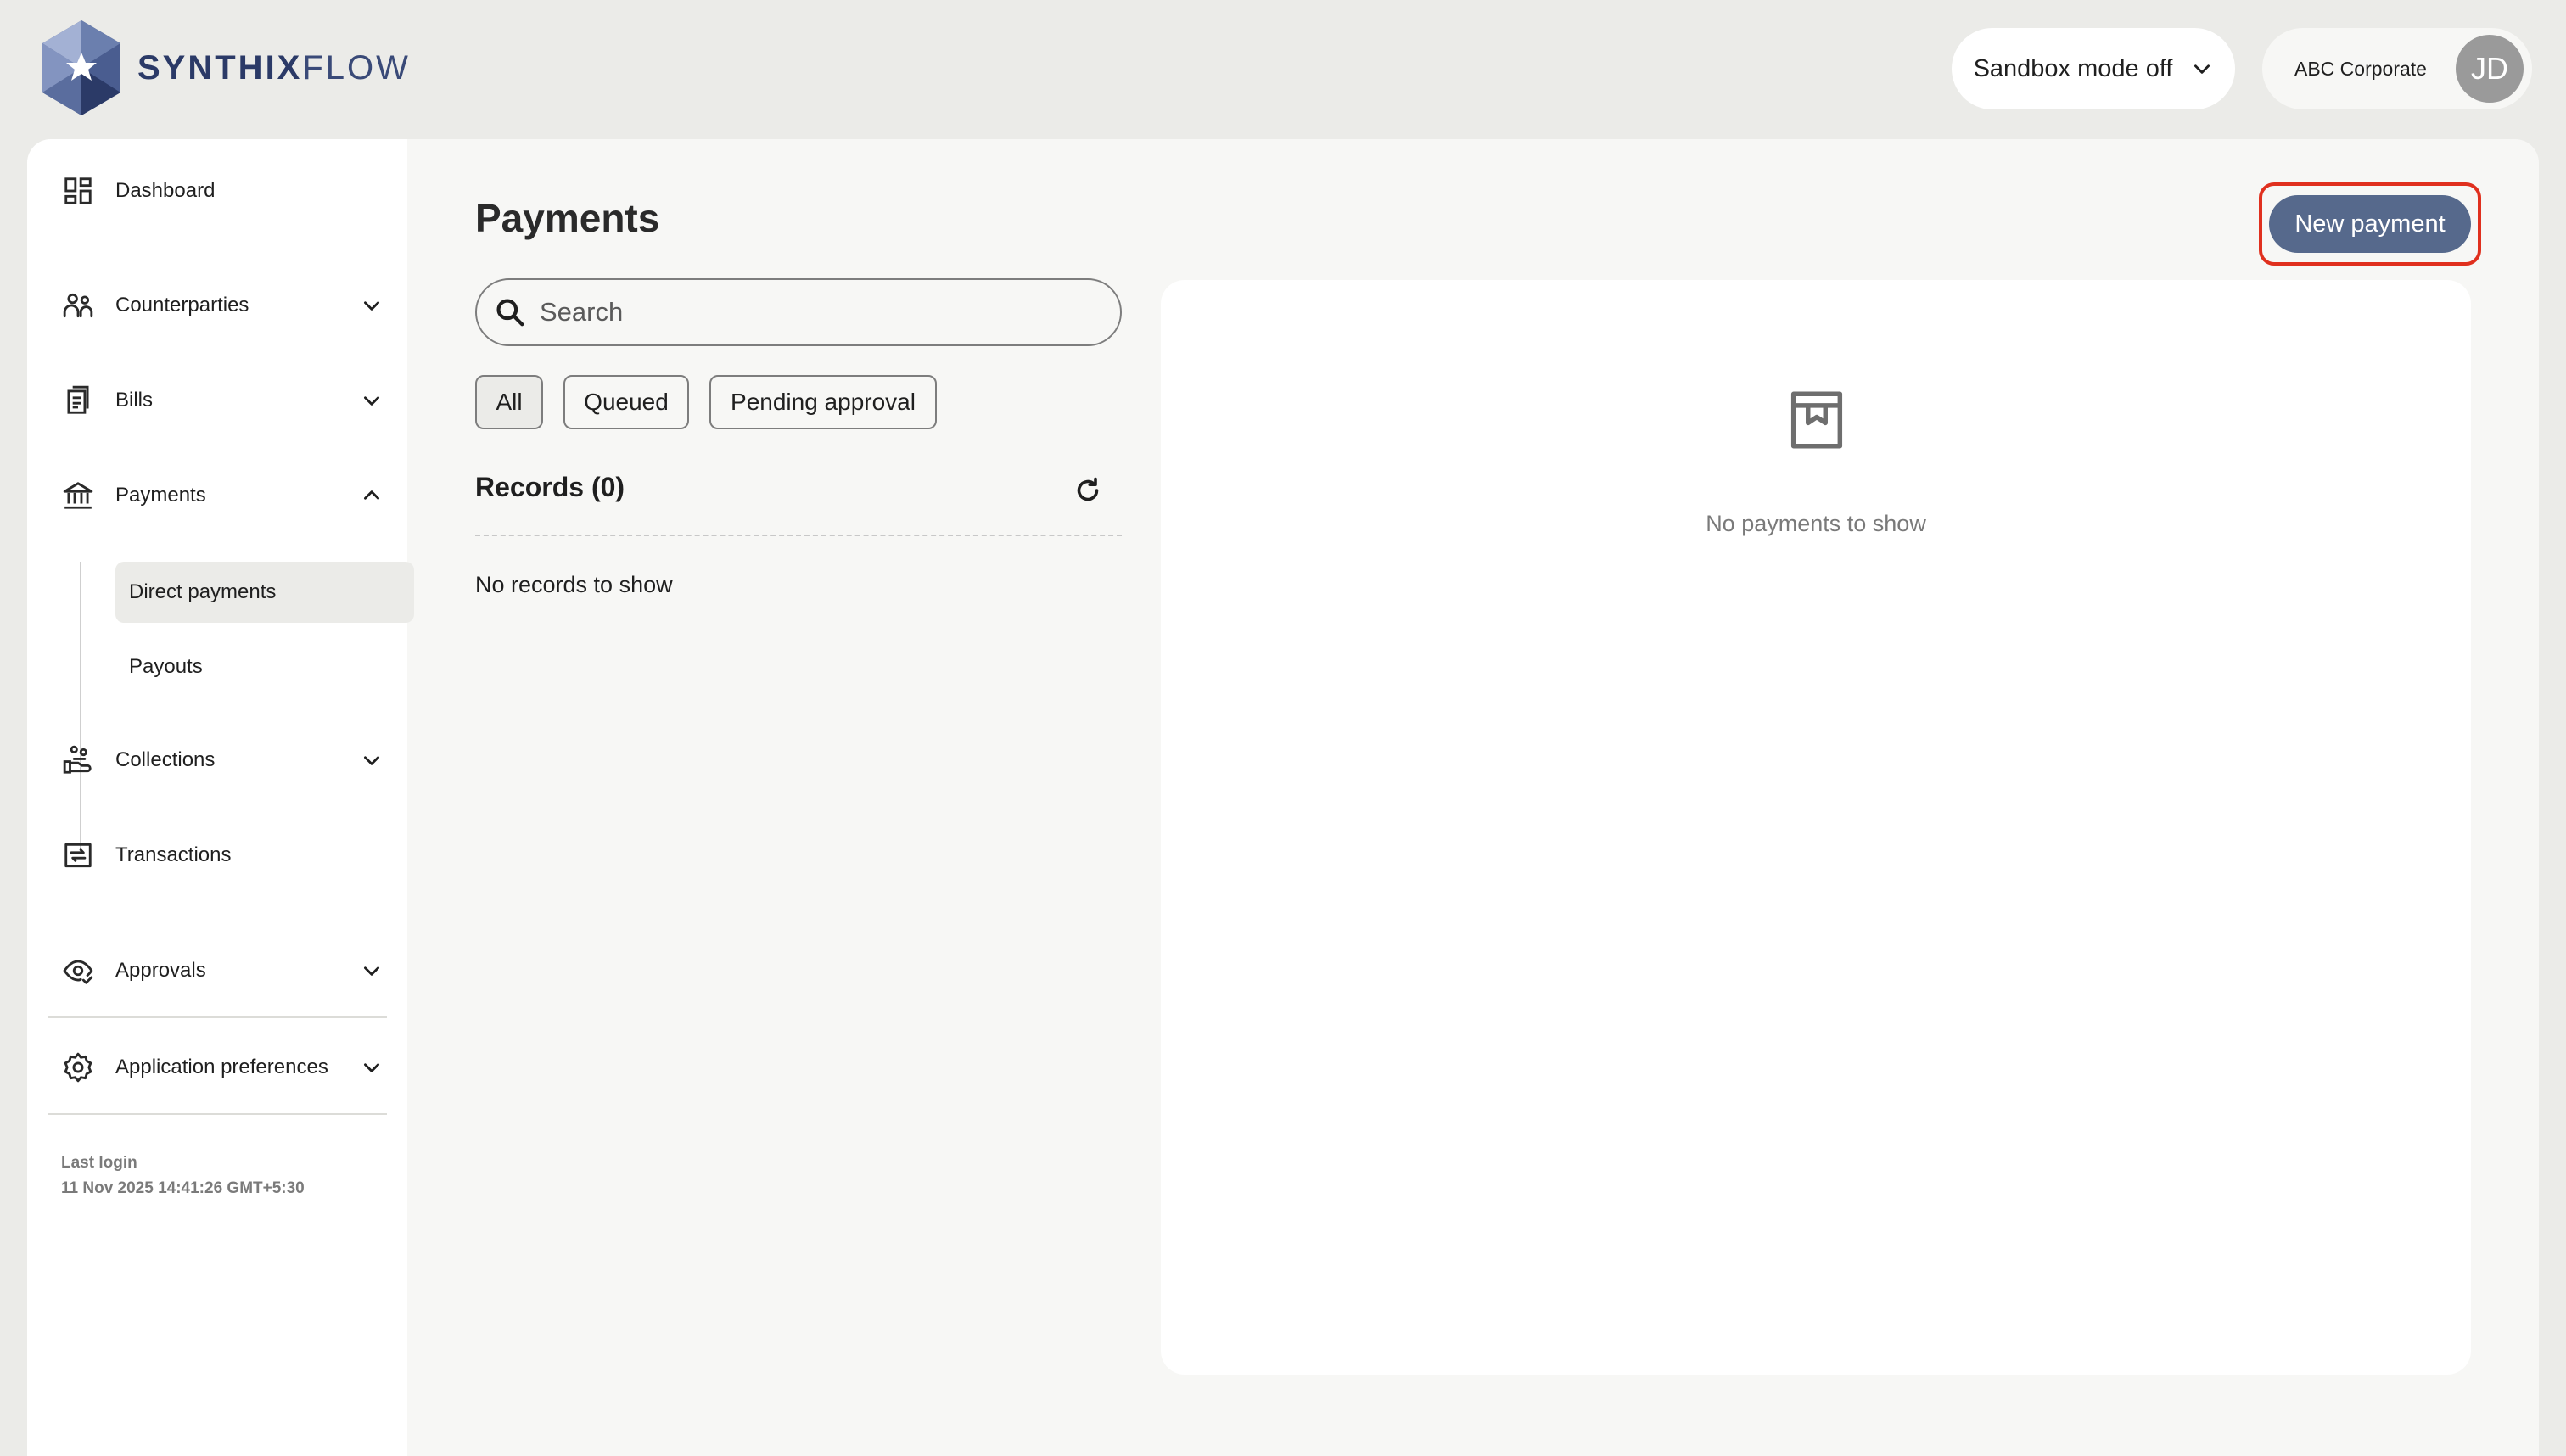 The width and height of the screenshot is (2566, 1456). What do you see at coordinates (160, 496) in the screenshot?
I see `sidebar-item-label: Payments` at bounding box center [160, 496].